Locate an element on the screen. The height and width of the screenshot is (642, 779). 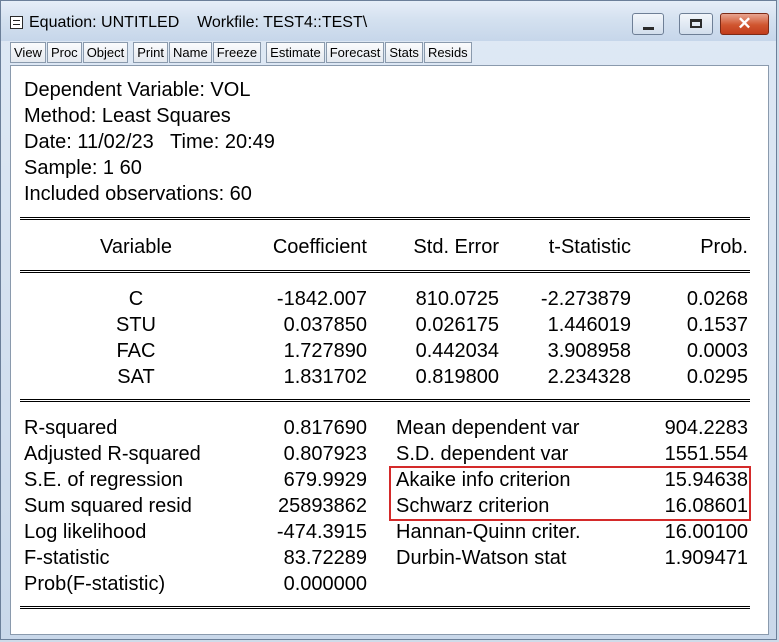
sample: Sample: 1 60 is located at coordinates (83, 168).